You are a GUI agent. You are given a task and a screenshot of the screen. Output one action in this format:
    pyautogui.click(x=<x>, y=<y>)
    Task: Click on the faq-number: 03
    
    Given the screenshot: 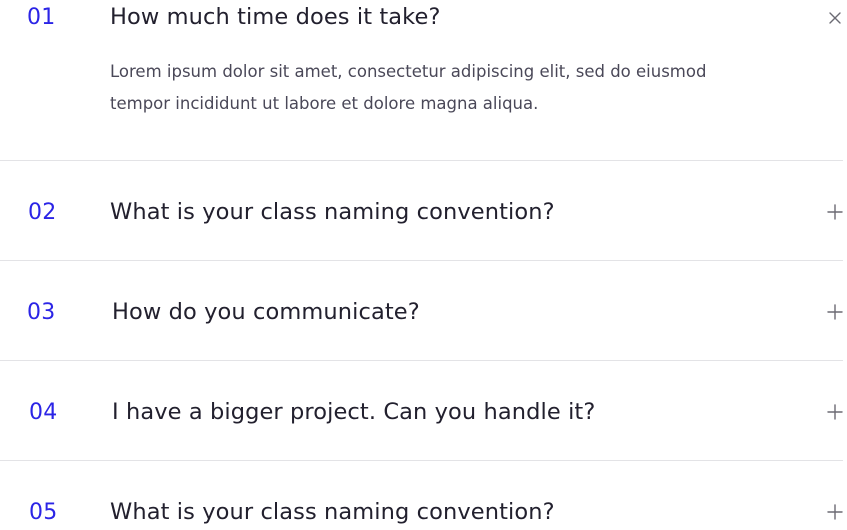 What is the action you would take?
    pyautogui.click(x=41, y=312)
    